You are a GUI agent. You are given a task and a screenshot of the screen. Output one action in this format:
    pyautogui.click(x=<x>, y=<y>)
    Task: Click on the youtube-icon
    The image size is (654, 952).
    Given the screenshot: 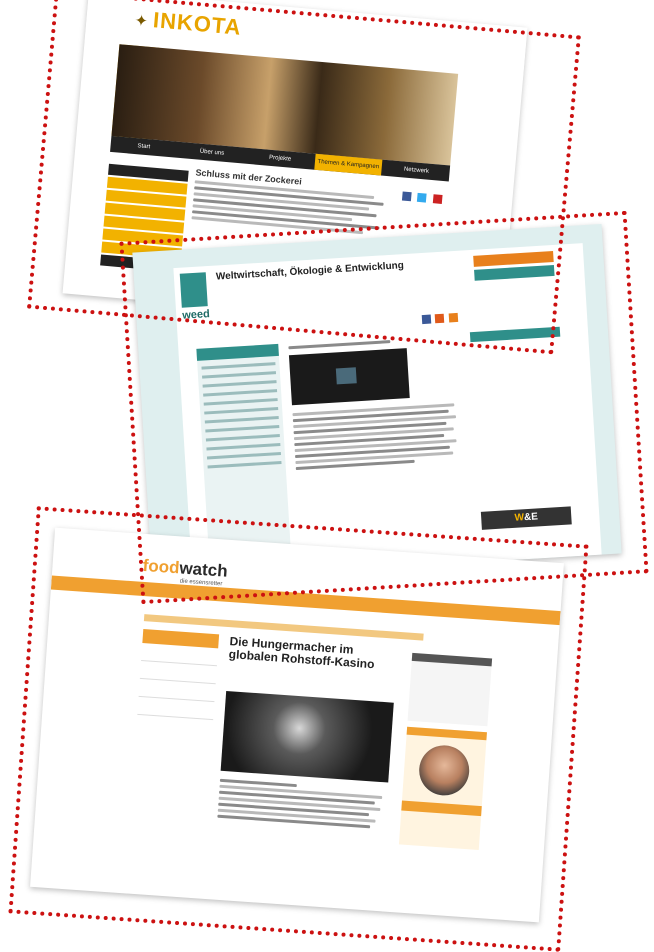 What is the action you would take?
    pyautogui.click(x=437, y=199)
    